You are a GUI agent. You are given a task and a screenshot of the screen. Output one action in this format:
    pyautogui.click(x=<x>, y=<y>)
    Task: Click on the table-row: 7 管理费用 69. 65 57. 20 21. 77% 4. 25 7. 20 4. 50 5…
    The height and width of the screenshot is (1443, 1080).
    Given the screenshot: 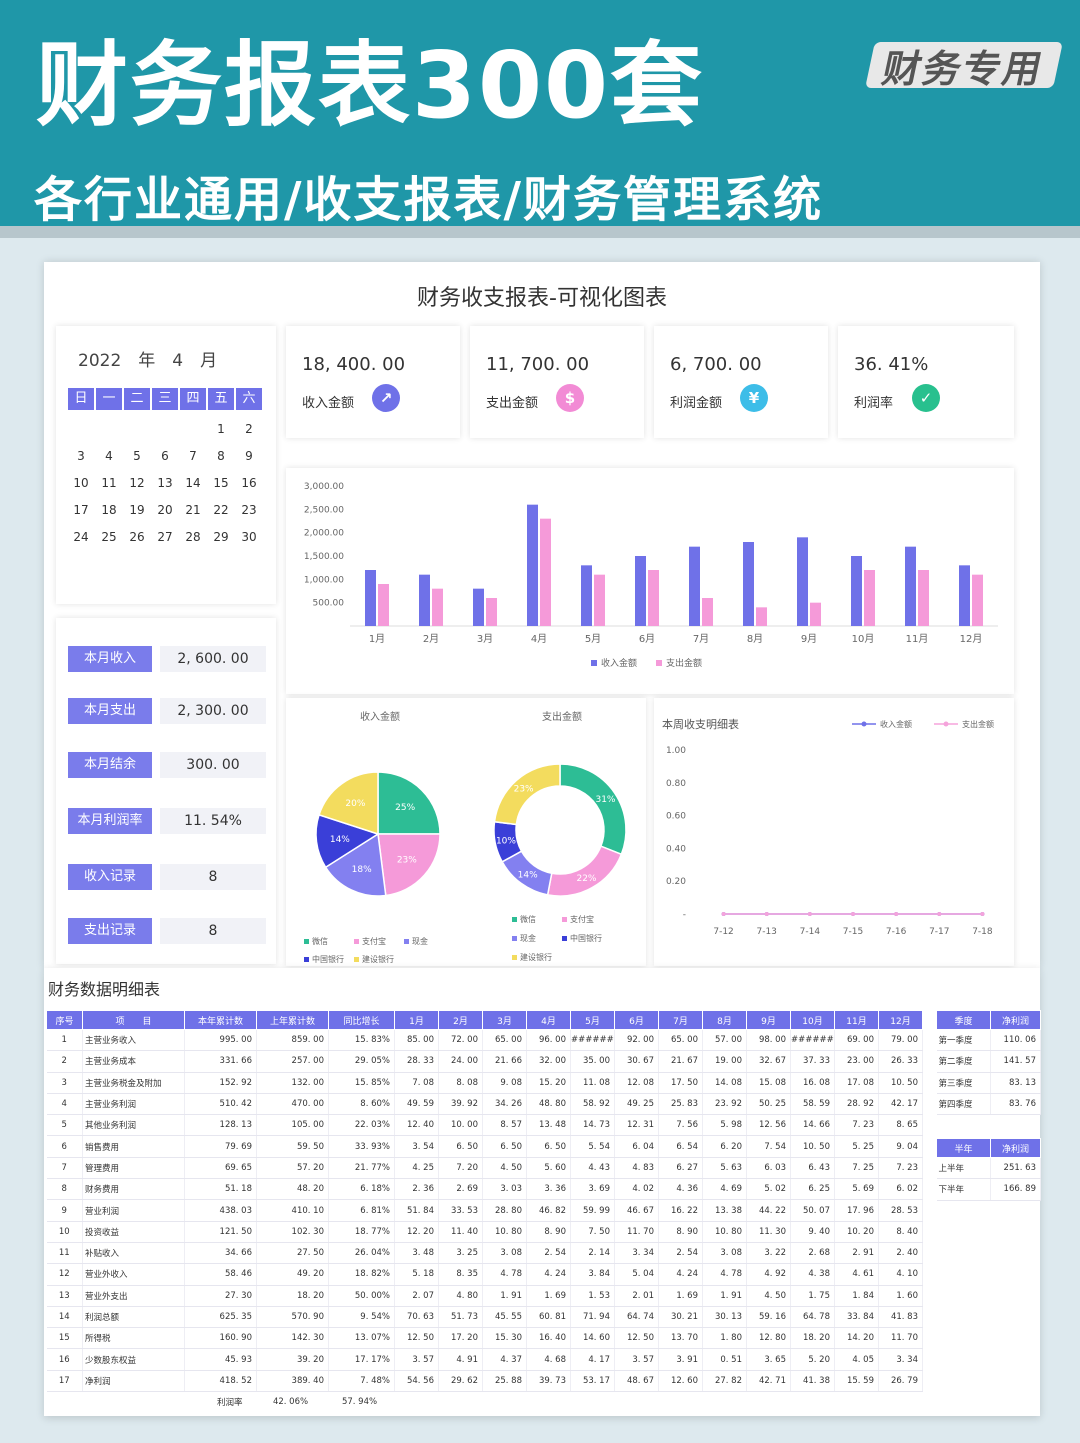 What is the action you would take?
    pyautogui.click(x=484, y=1168)
    